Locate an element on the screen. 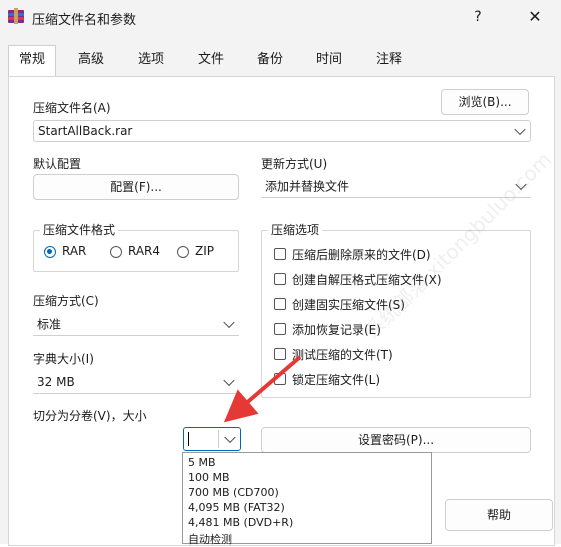 This screenshot has height=547, width=561. archive-format-group: 压缩文件格式 RAR RAR4 ZIP is located at coordinates (136, 246).